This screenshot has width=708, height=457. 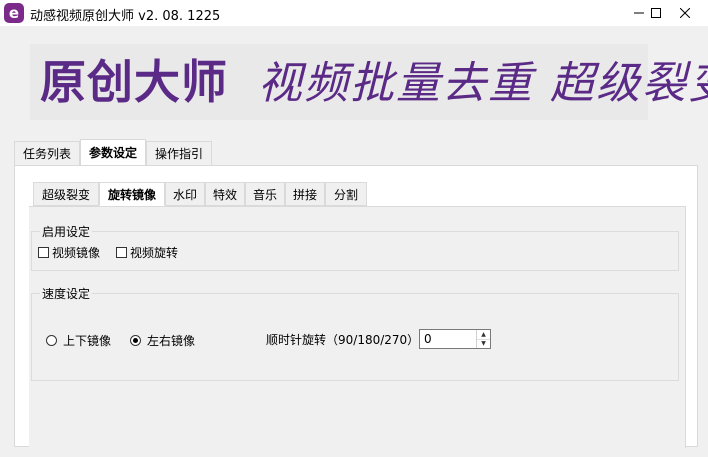 What do you see at coordinates (656, 13) in the screenshot?
I see `maximize-icon` at bounding box center [656, 13].